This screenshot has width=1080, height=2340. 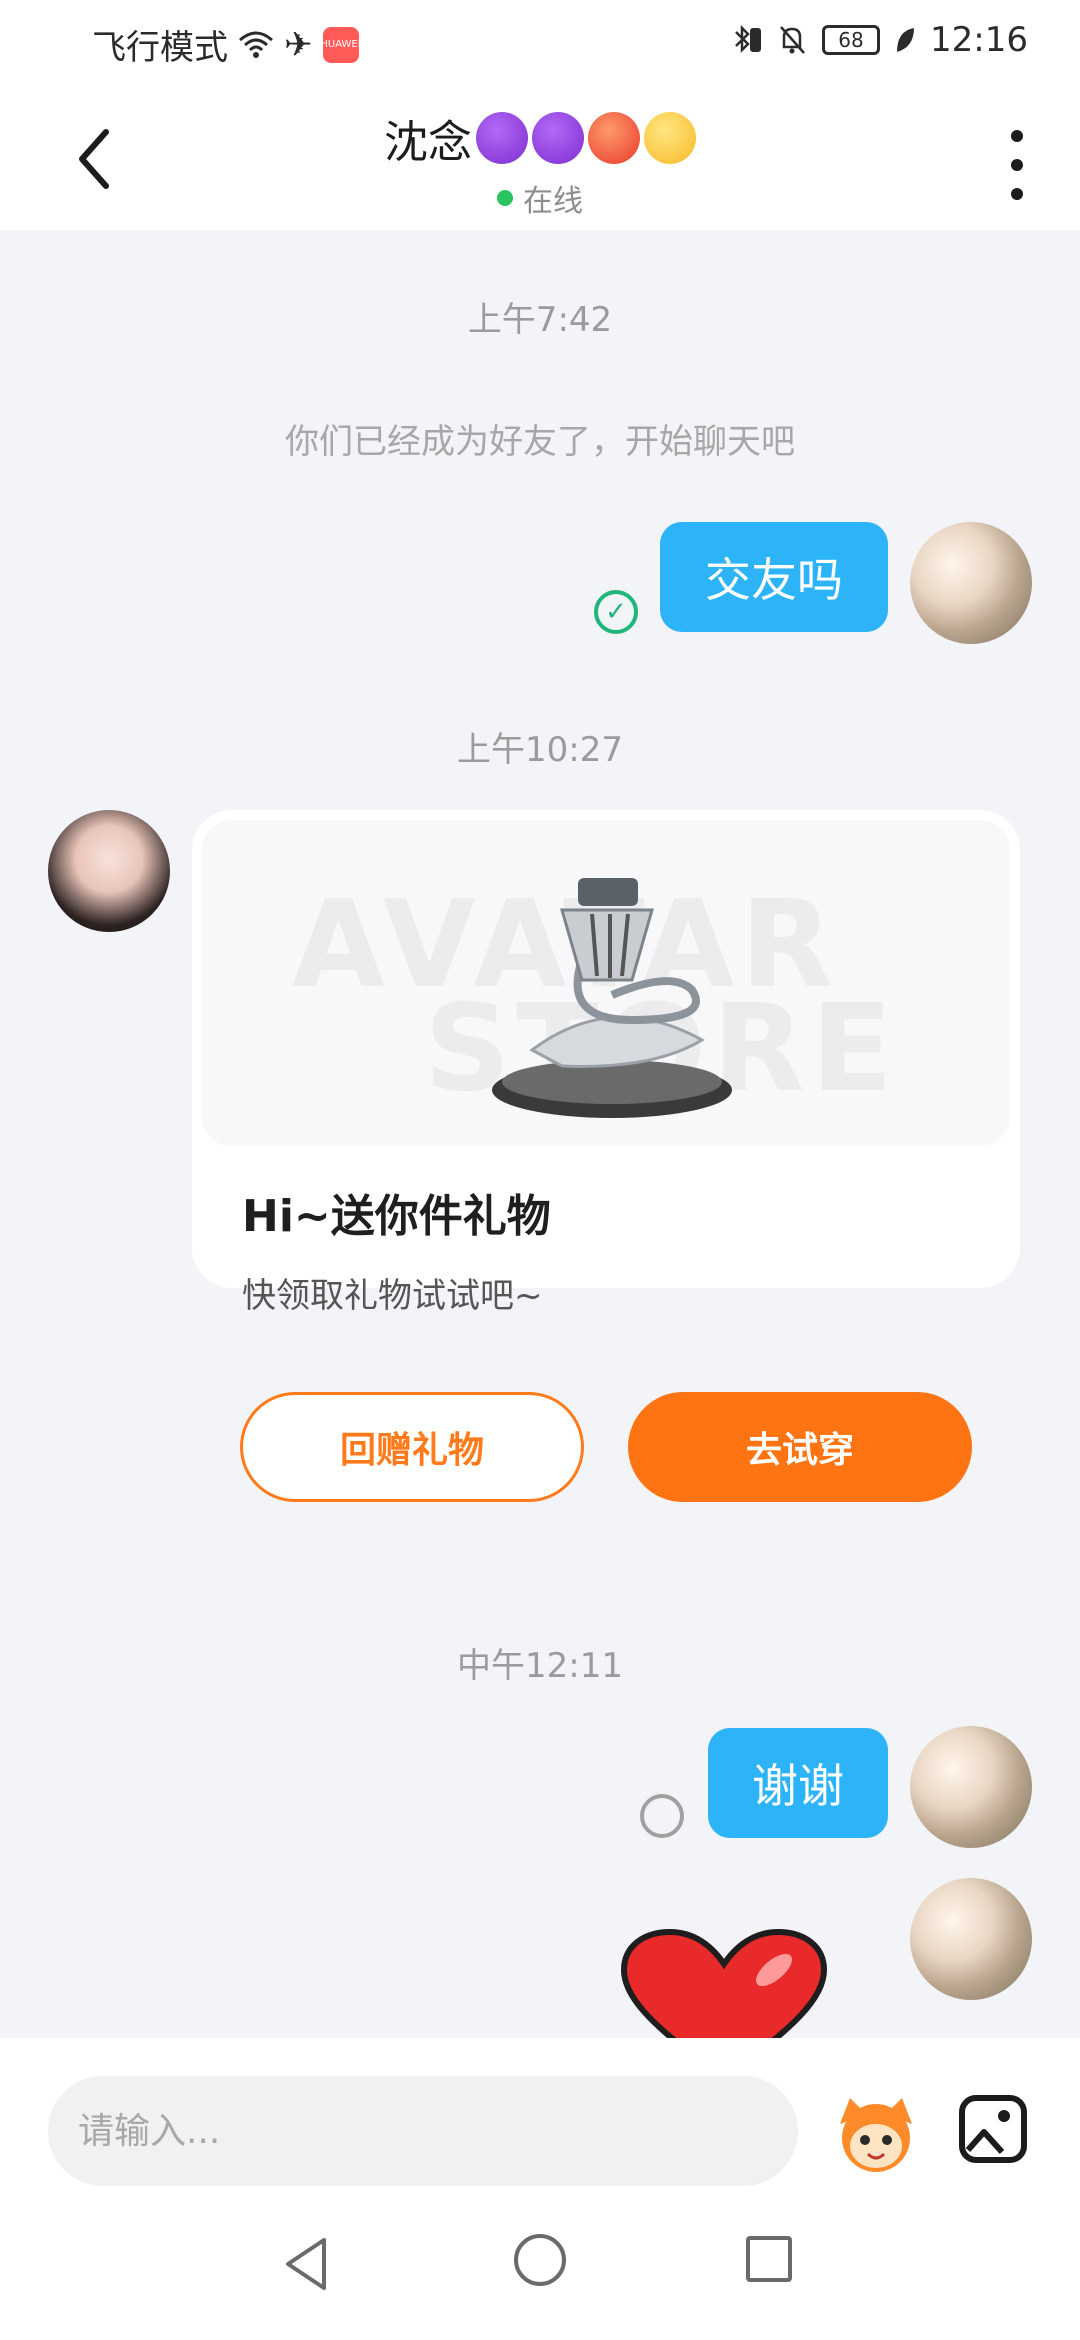 I want to click on gift-subtitle: 快领取礼物试试吧~, so click(x=392, y=1296).